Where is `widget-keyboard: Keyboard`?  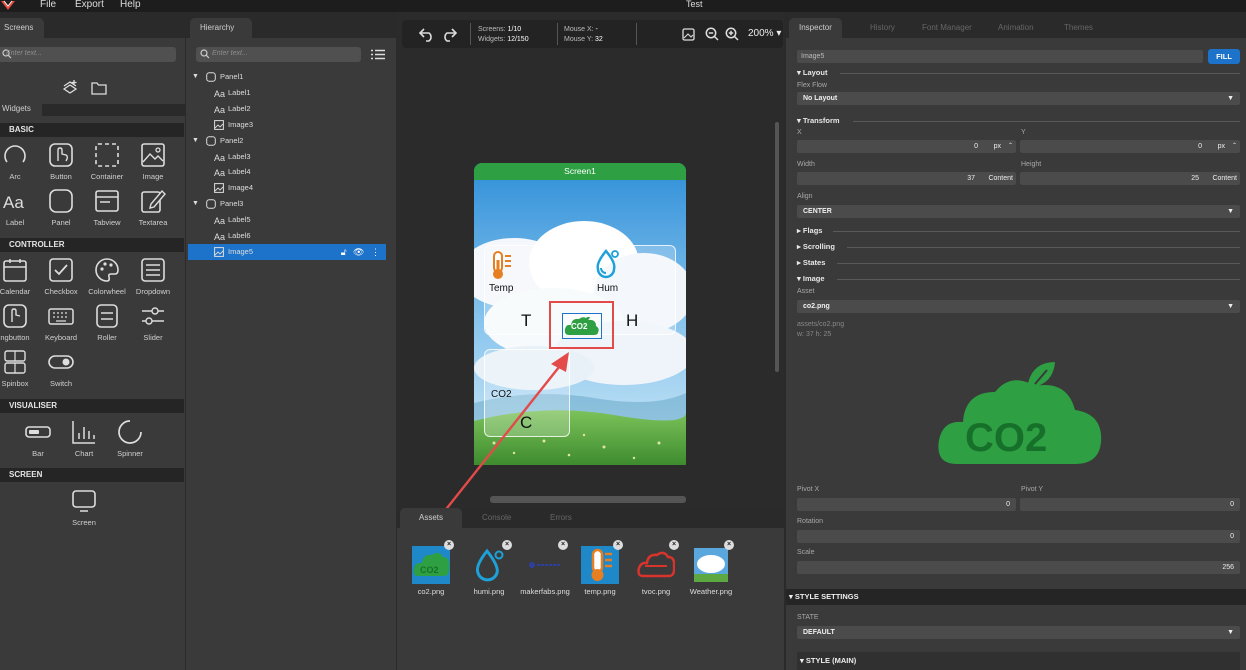
widget-keyboard: Keyboard is located at coordinates (61, 323).